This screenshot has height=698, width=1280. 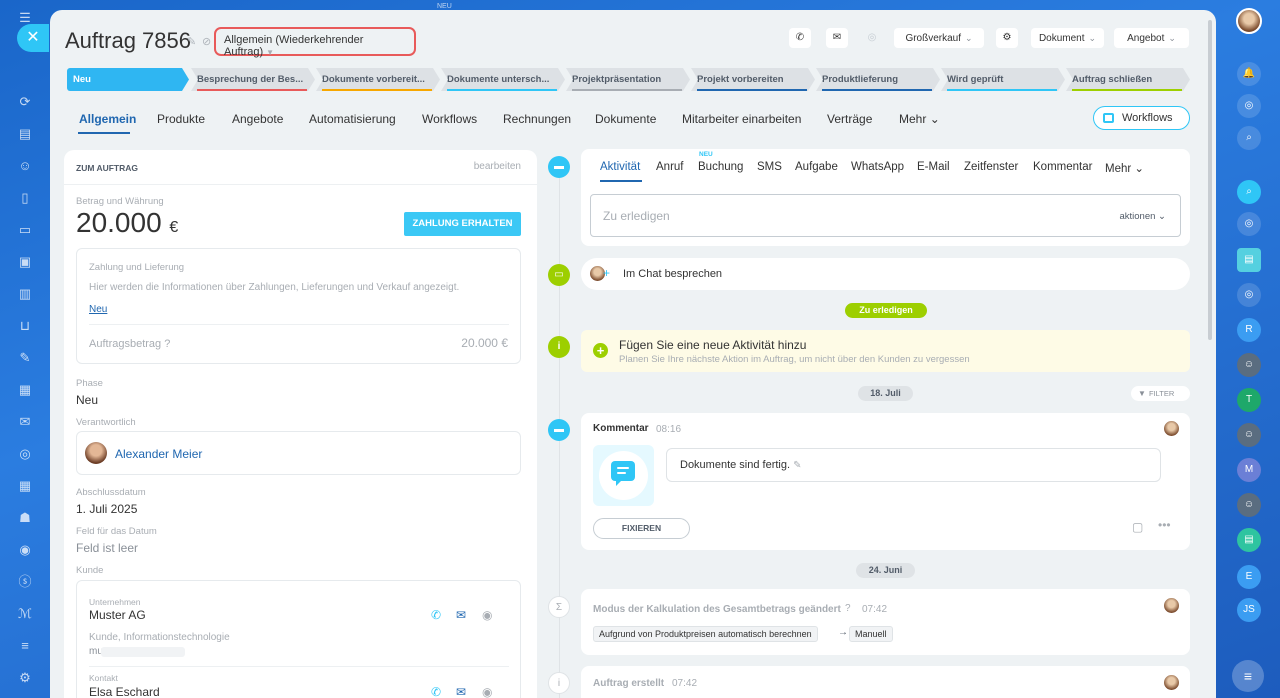 What do you see at coordinates (206, 41) in the screenshot?
I see `link-icon: ⊘` at bounding box center [206, 41].